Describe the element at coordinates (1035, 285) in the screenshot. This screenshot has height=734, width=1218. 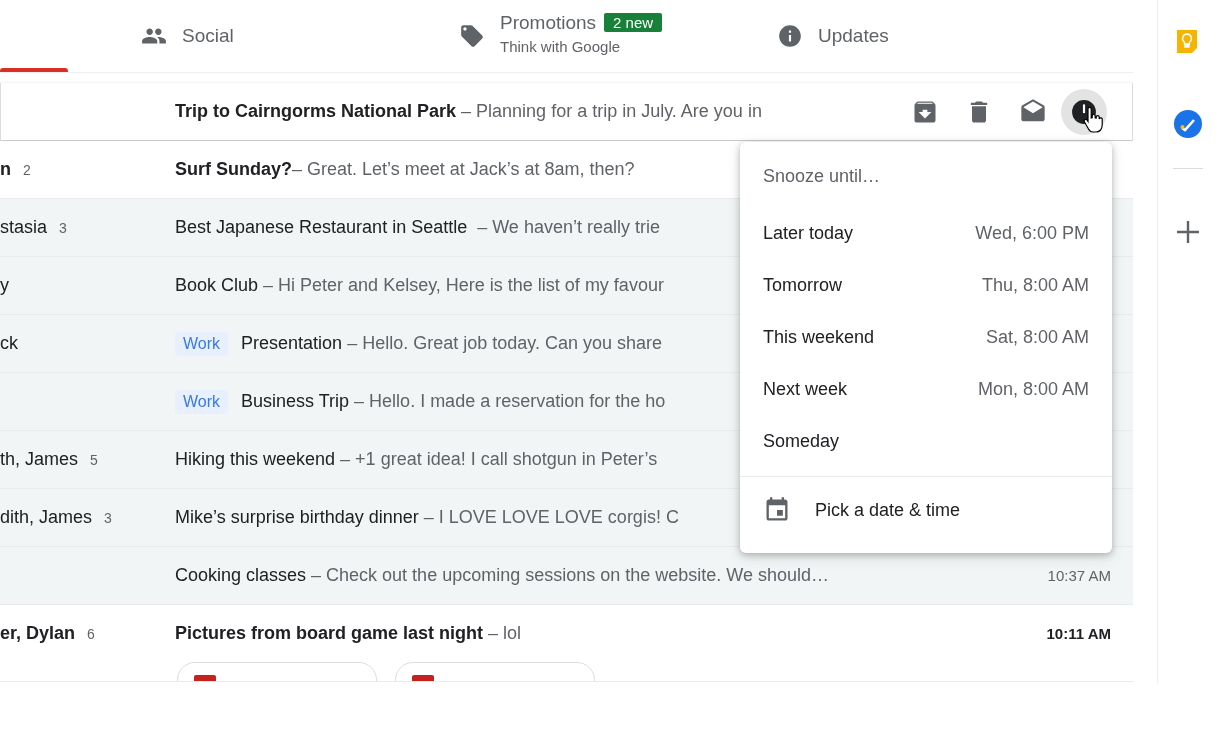
I see `option-time: Thu, 8:00 AM` at that location.